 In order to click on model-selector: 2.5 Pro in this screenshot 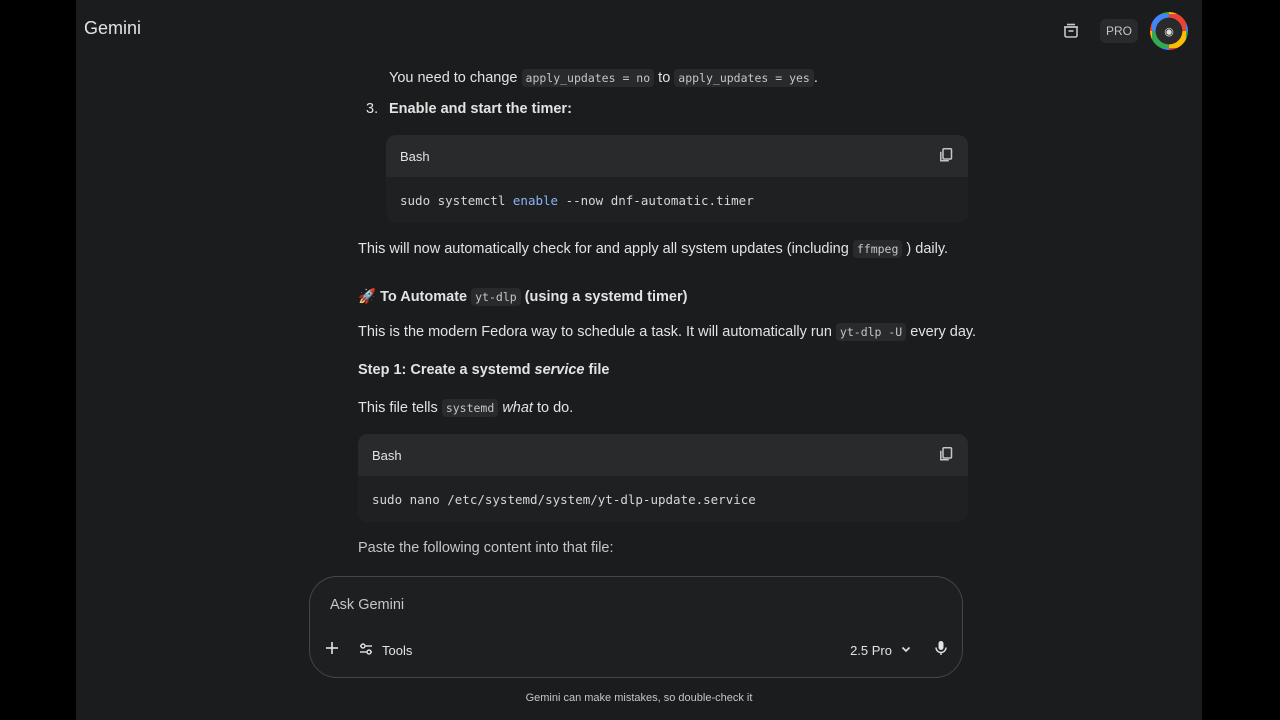, I will do `click(881, 650)`.